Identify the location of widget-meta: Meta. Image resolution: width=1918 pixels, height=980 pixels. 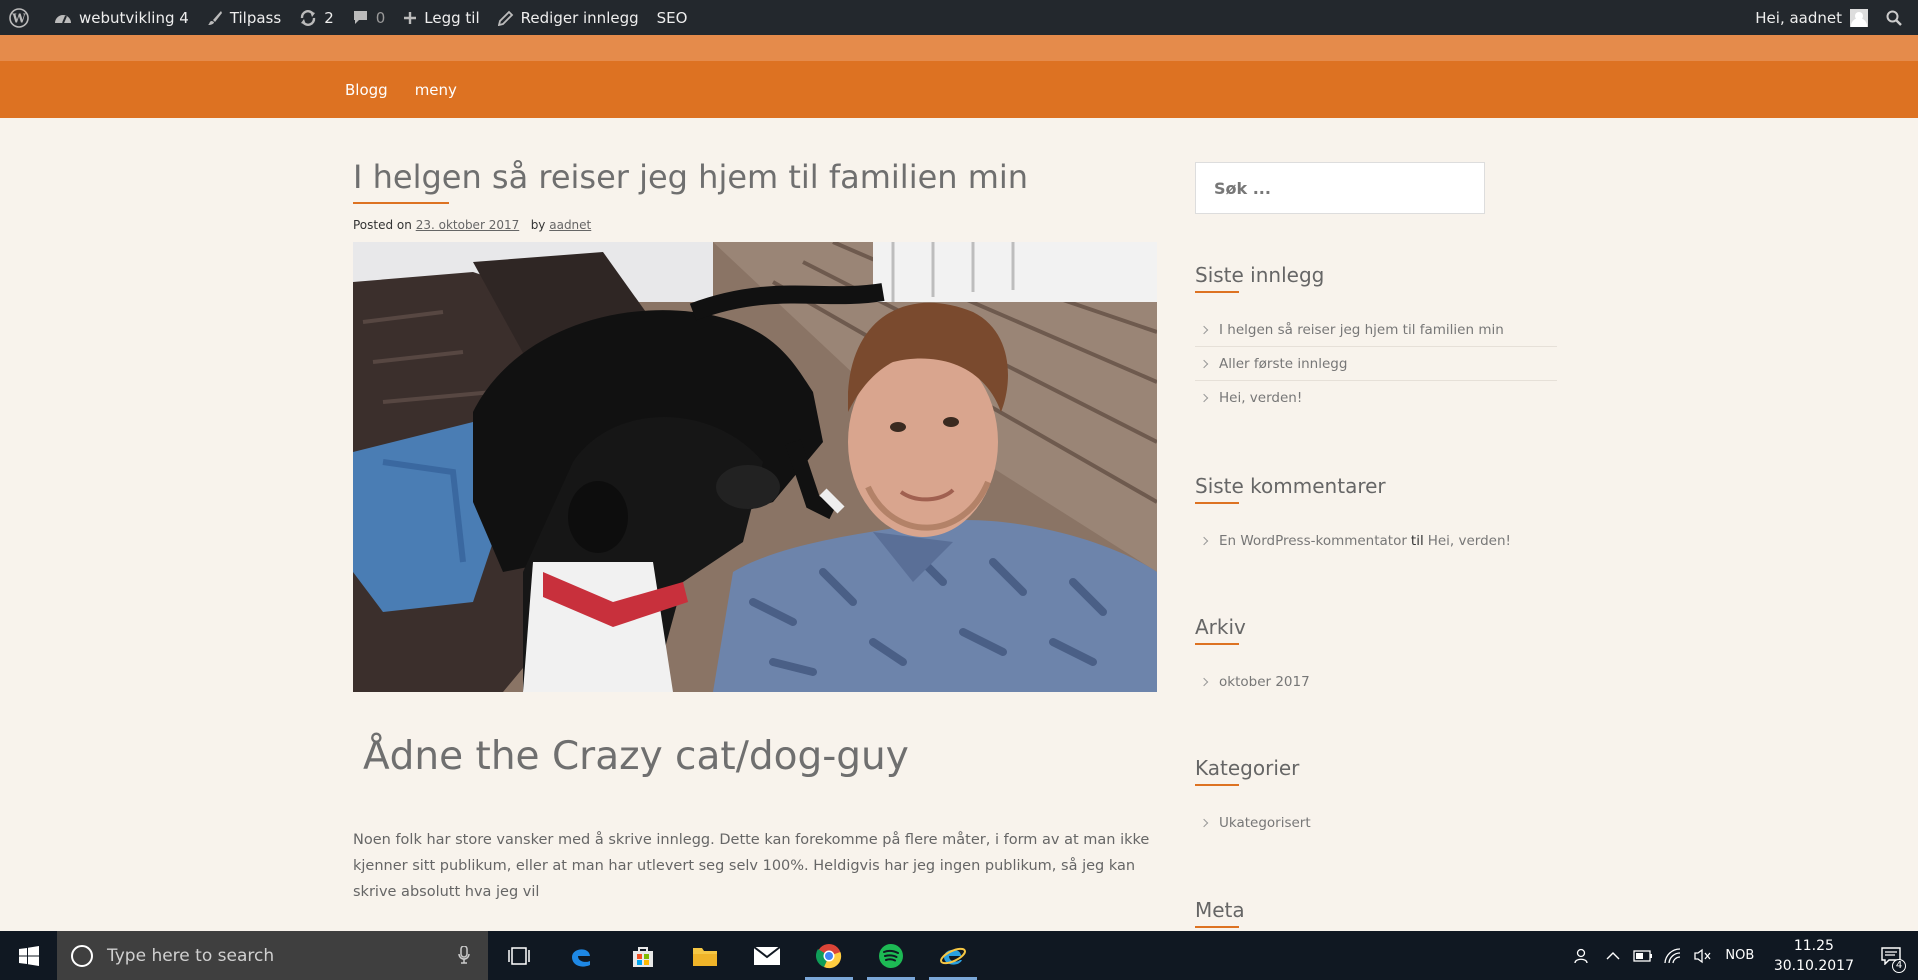
(1376, 913).